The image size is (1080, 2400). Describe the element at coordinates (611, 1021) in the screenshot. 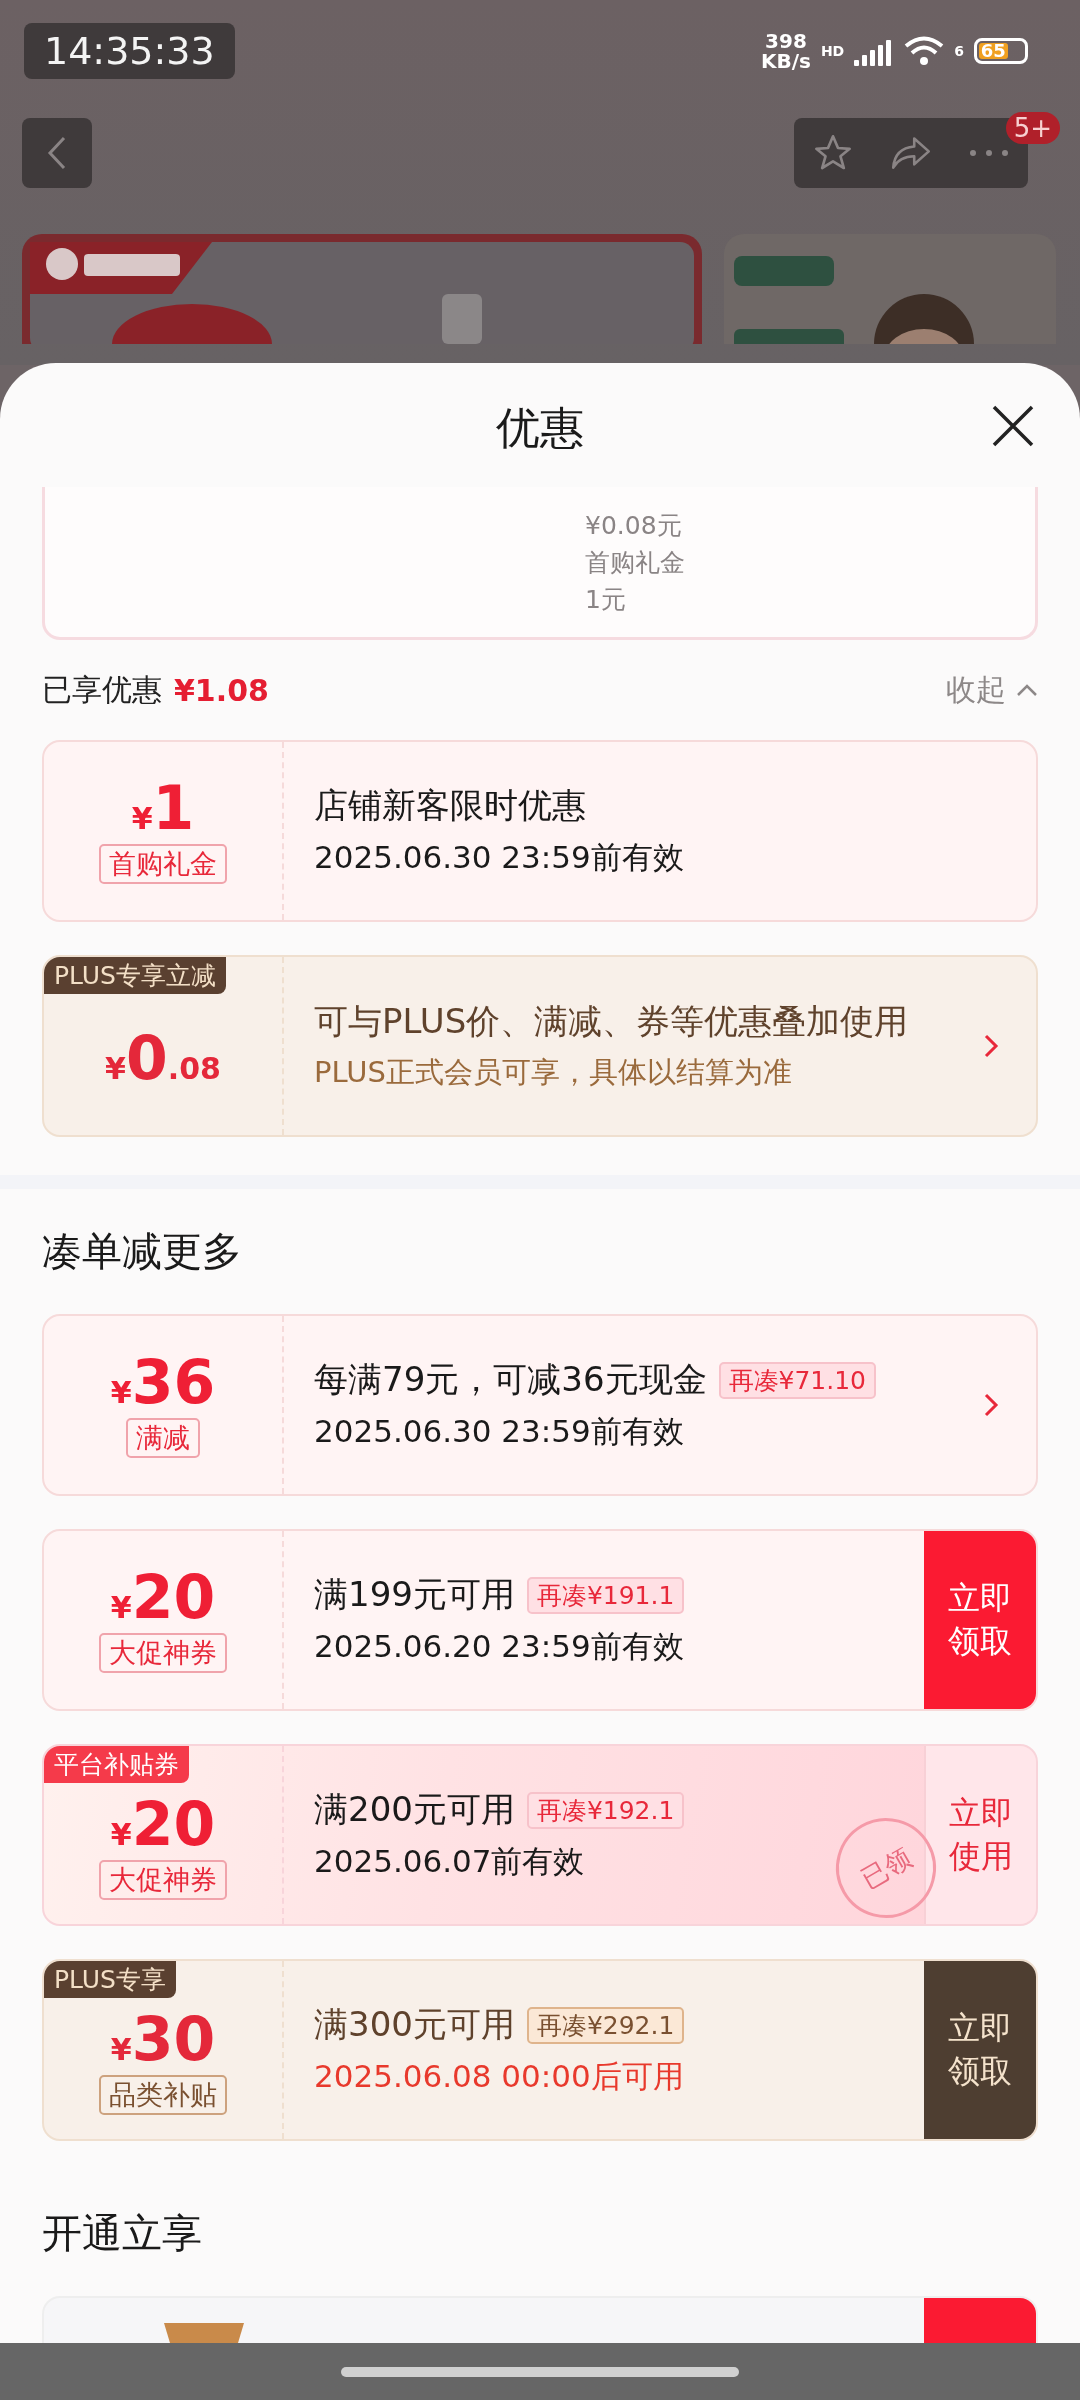

I see `coupon-title: 可与PLUS价、满减、券等优惠叠加使用` at that location.